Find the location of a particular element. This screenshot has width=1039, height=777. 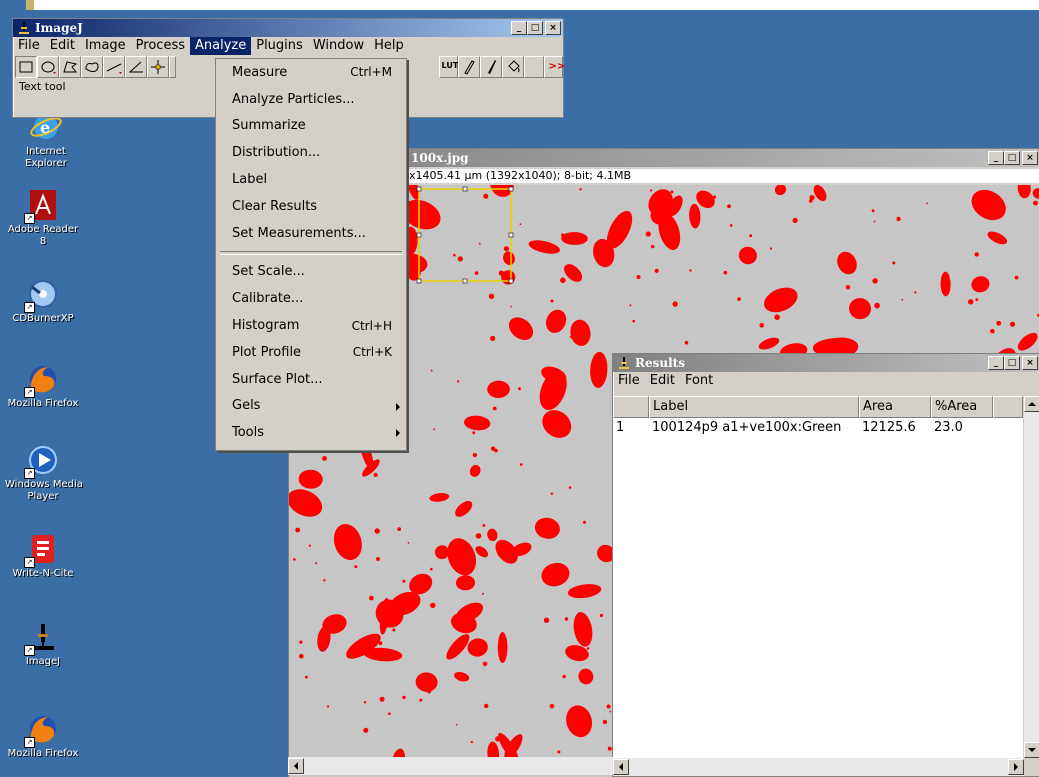

menu-file: File is located at coordinates (29, 46).